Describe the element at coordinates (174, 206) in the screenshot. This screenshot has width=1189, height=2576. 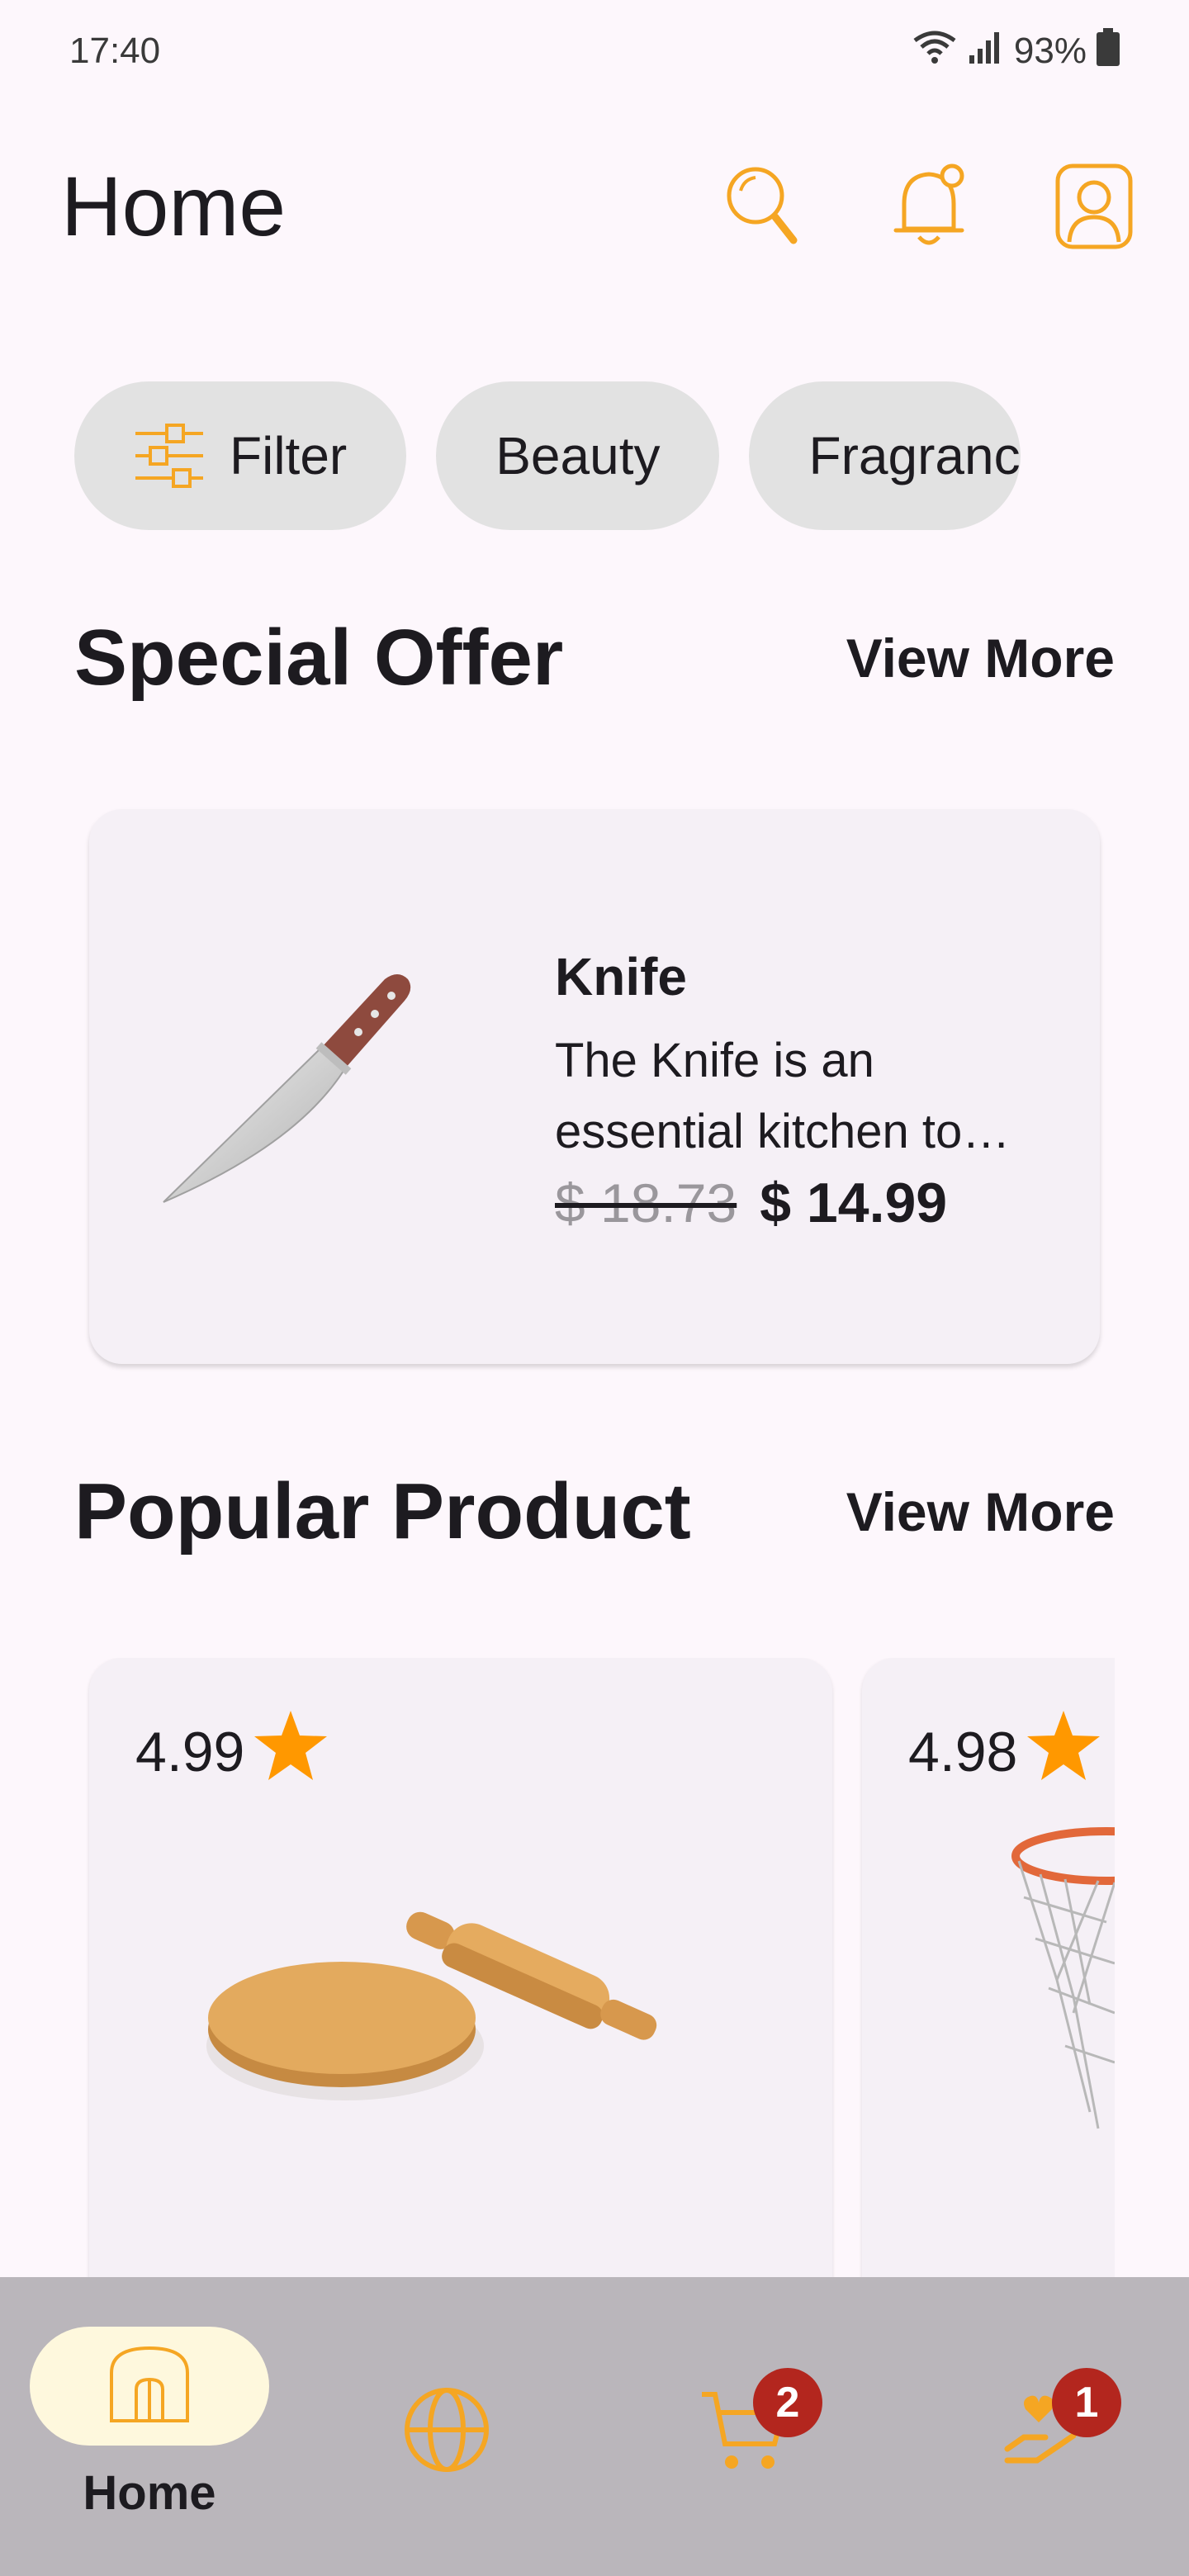
I see `page-title: Home` at that location.